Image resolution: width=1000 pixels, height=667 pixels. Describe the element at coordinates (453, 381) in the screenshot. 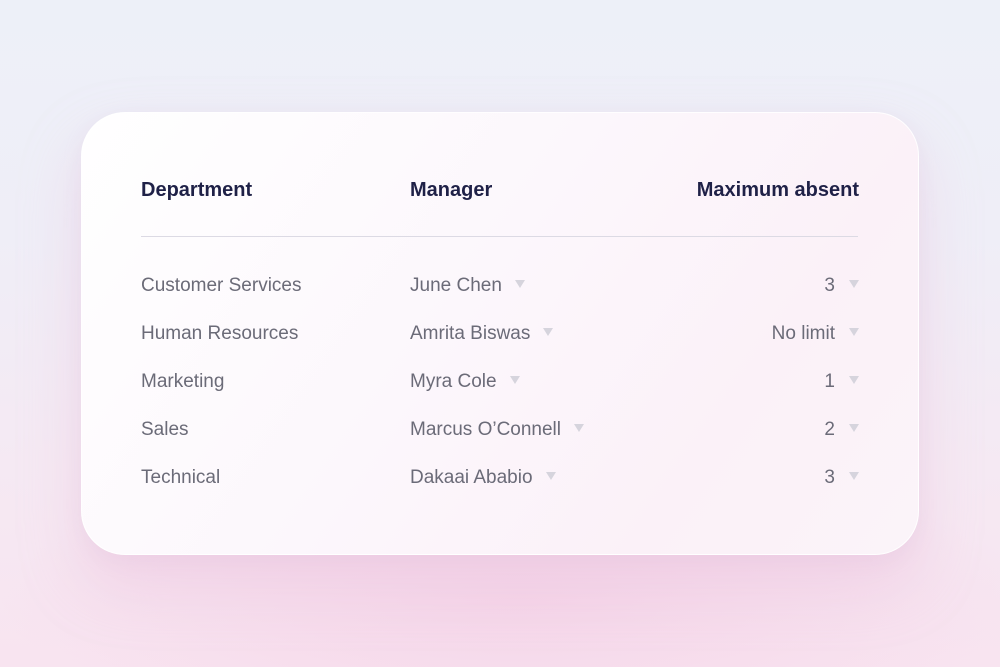

I see `manager-value: Myra Cole` at that location.